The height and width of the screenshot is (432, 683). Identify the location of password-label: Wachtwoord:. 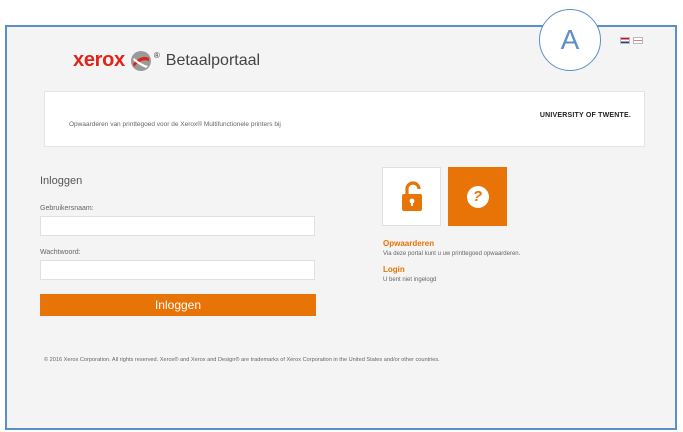
(60, 252).